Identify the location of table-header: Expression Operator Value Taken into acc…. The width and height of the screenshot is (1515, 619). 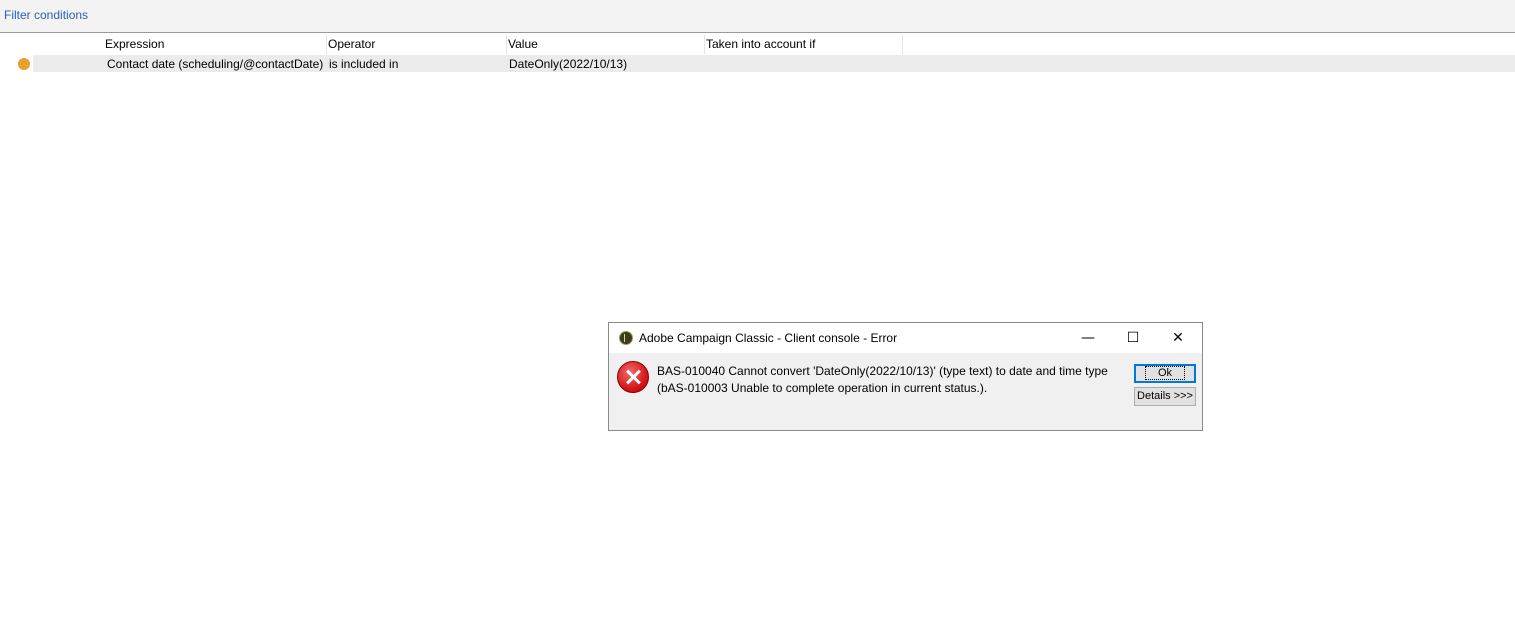
(757, 44).